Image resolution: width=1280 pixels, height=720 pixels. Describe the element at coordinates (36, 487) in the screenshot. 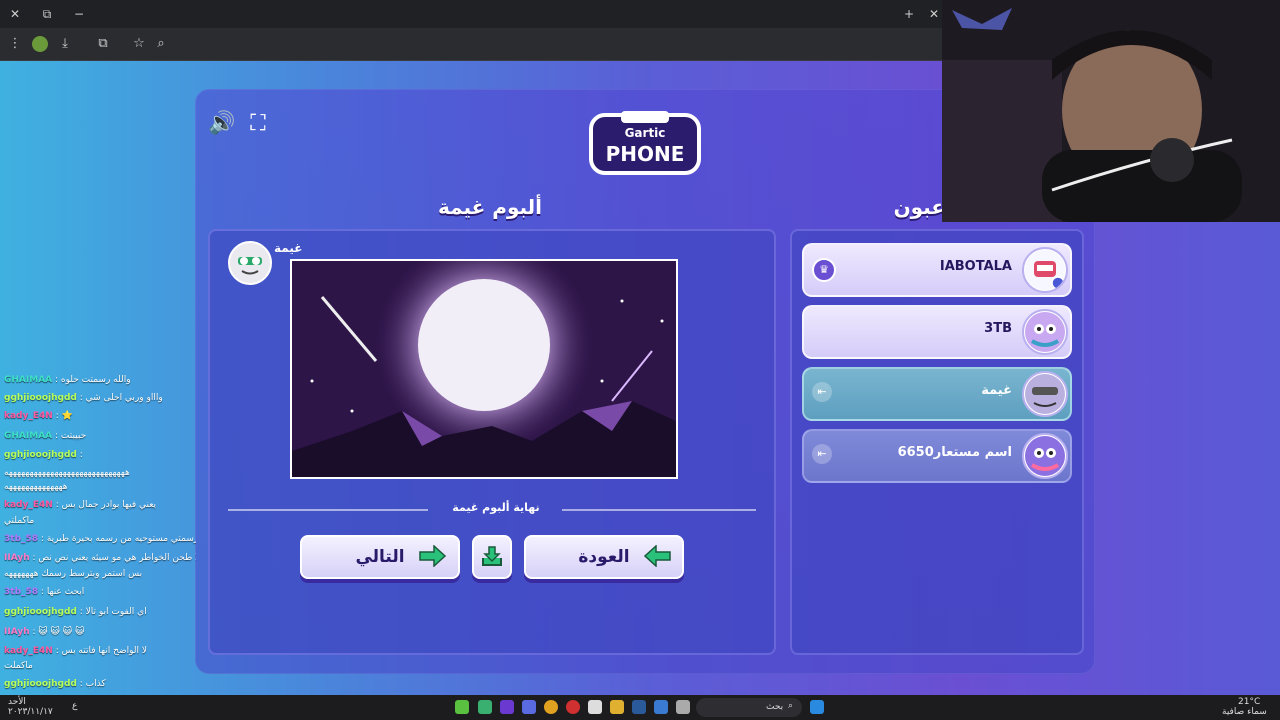

I see `chat-message: ههههههههههههههه` at that location.